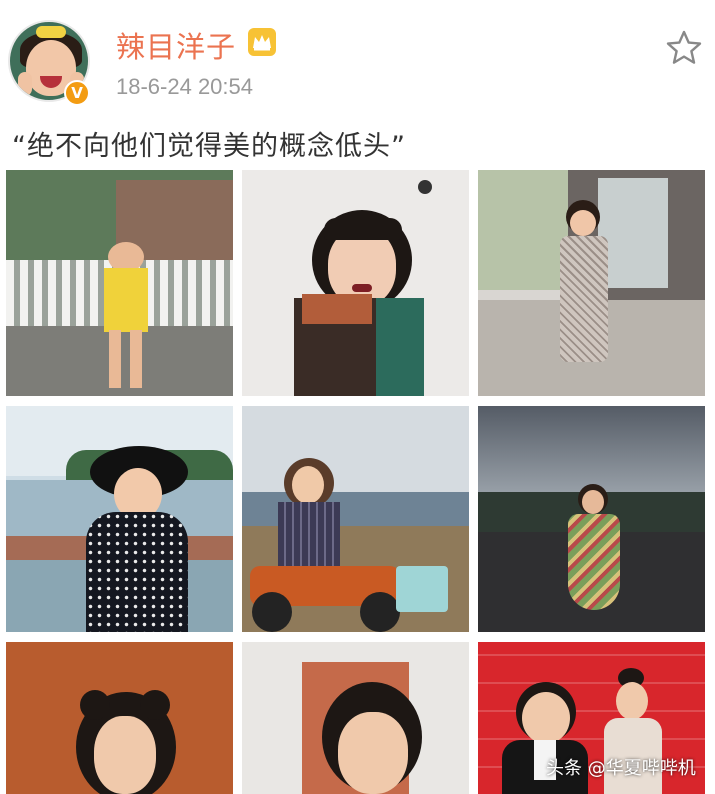 The height and width of the screenshot is (794, 715). I want to click on post-timestamp: 18-6-24 20:54, so click(184, 86).